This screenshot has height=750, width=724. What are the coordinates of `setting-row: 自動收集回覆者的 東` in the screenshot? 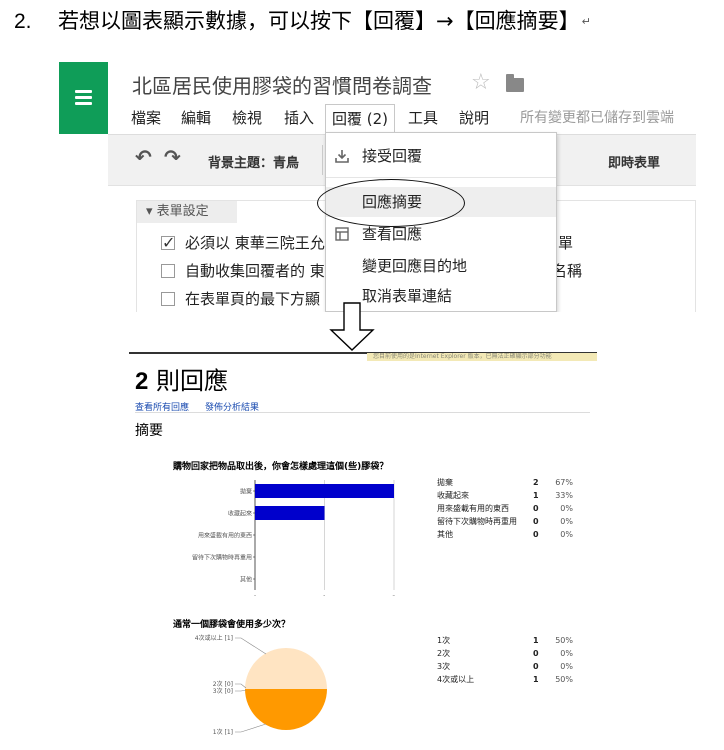 It's located at (243, 271).